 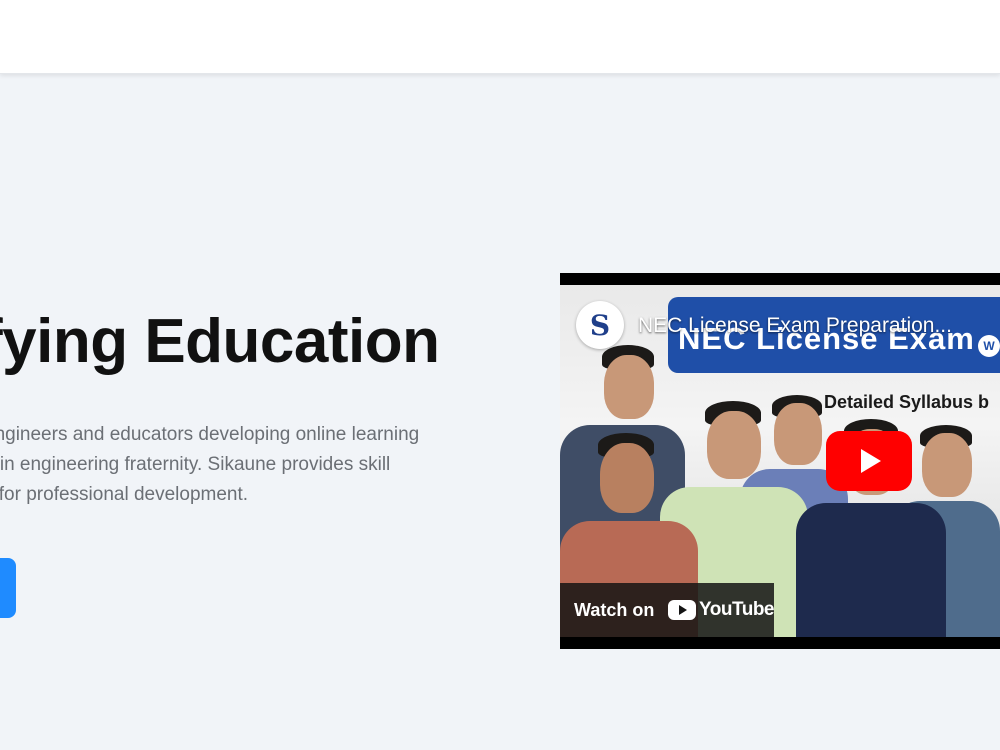 I want to click on play-button, so click(x=869, y=461).